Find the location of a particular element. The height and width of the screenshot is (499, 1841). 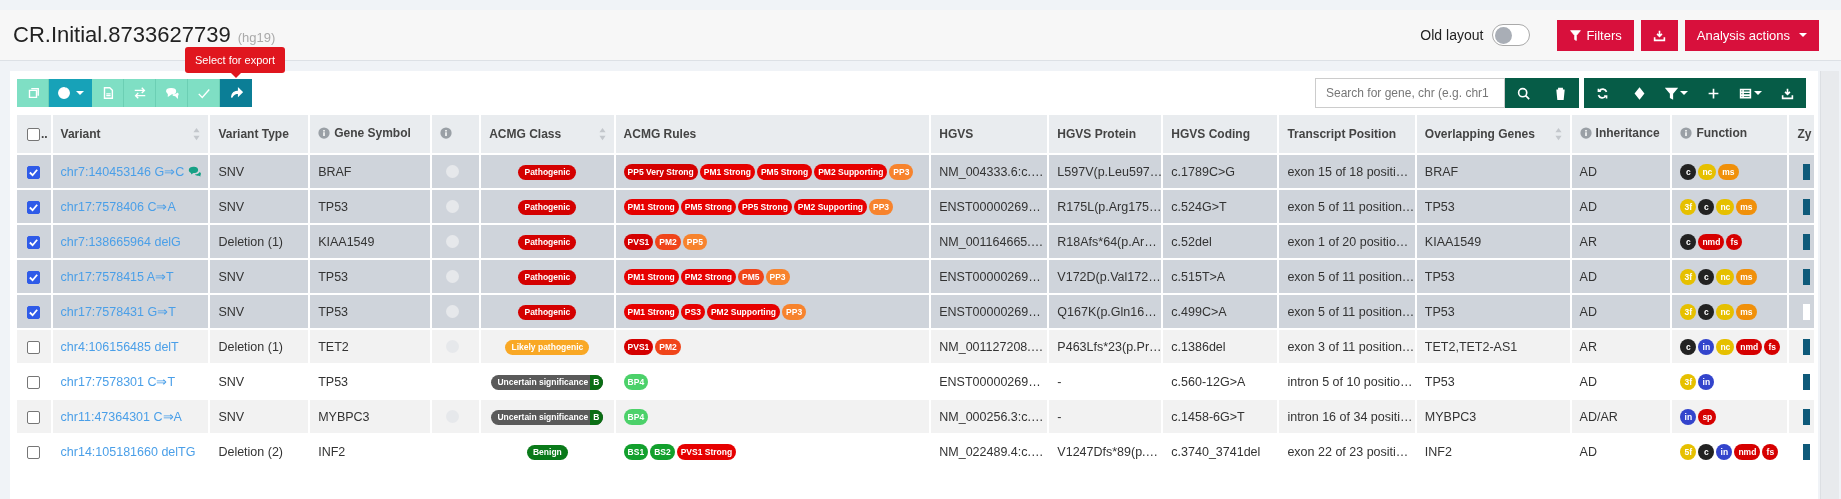

check-button is located at coordinates (204, 93).